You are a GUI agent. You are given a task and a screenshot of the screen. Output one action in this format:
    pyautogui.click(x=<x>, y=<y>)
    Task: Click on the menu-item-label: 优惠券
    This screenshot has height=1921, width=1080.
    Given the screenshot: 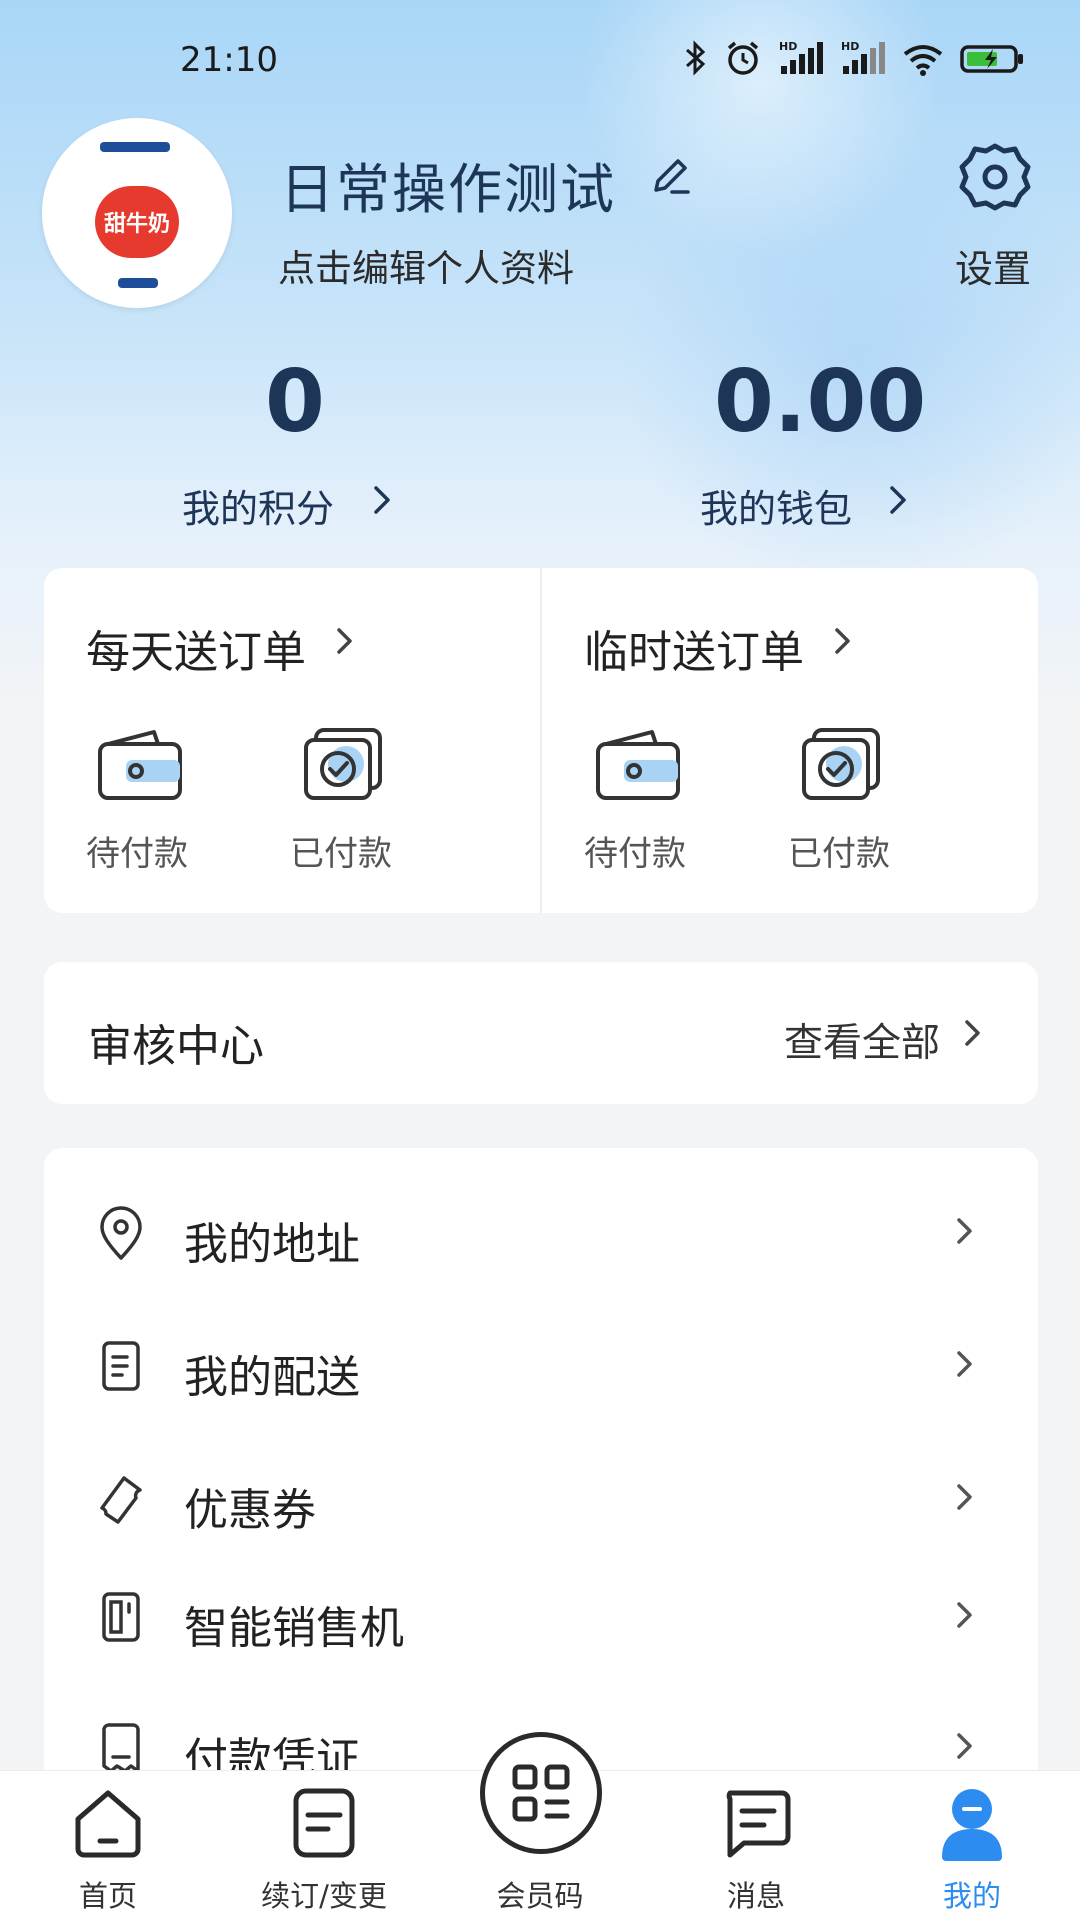 What is the action you would take?
    pyautogui.click(x=250, y=1510)
    